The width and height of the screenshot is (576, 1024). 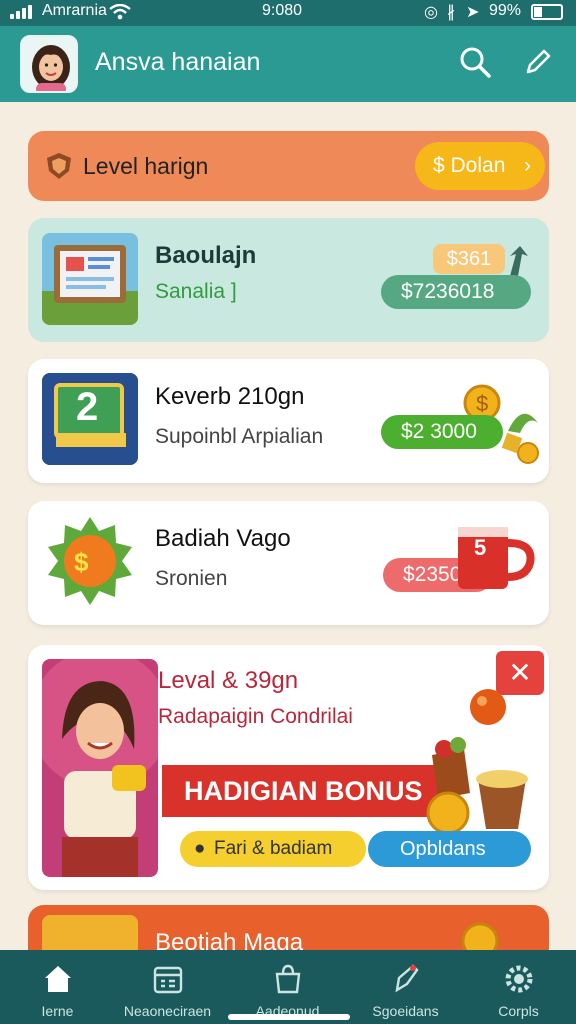 I want to click on tab-home: Ierne, so click(x=57, y=987).